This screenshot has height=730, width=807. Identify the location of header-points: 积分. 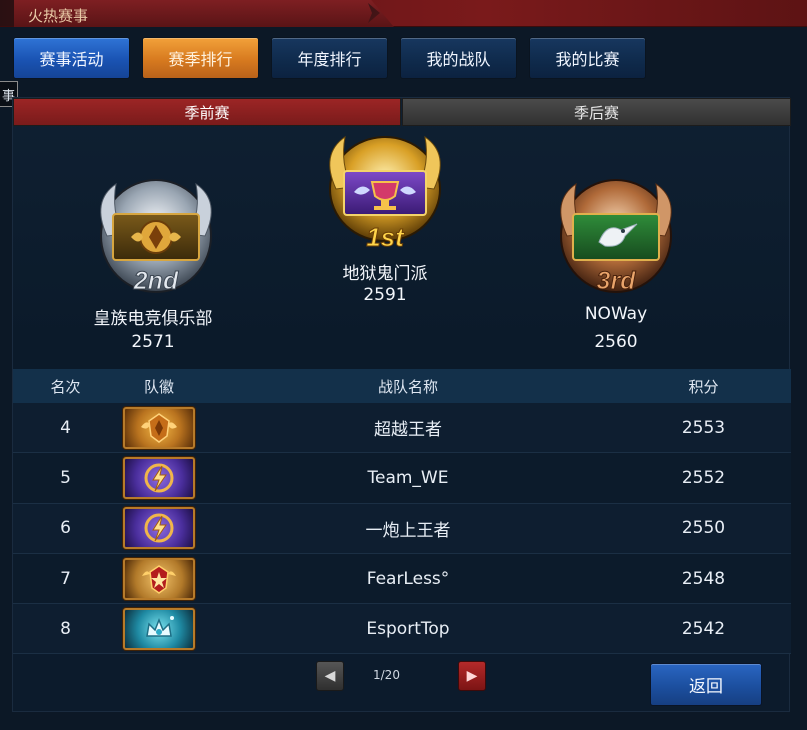
(703, 386).